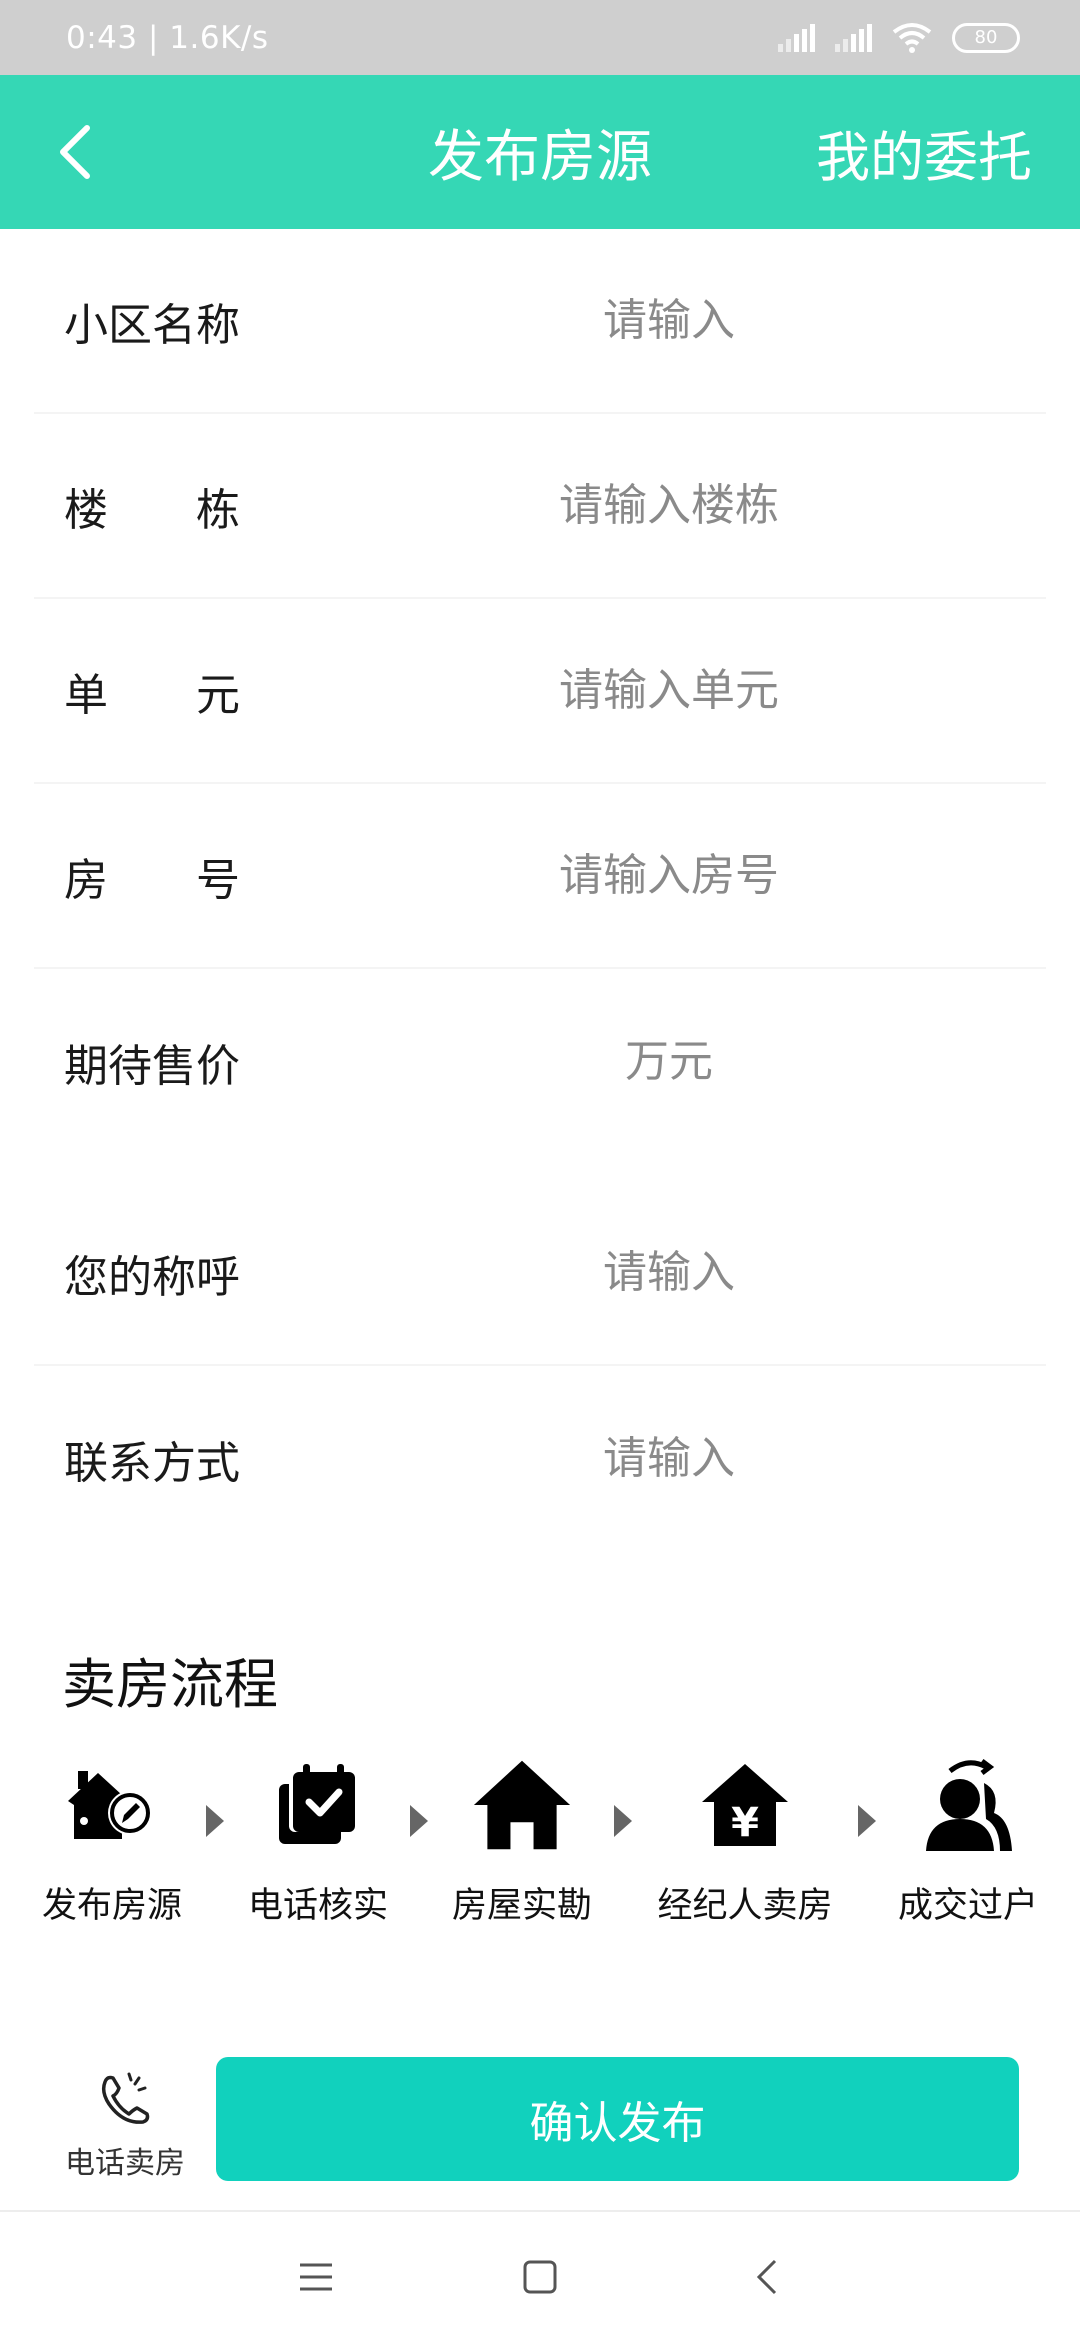 The height and width of the screenshot is (2340, 1080). Describe the element at coordinates (967, 1906) in the screenshot. I see `step-label: 成交过户` at that location.